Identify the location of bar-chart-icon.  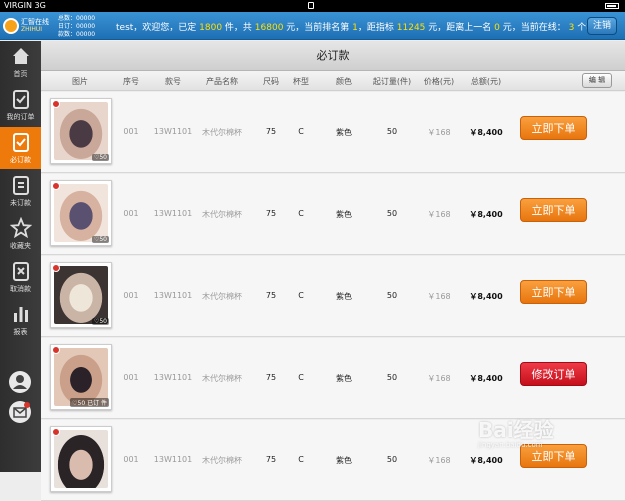
(20, 314).